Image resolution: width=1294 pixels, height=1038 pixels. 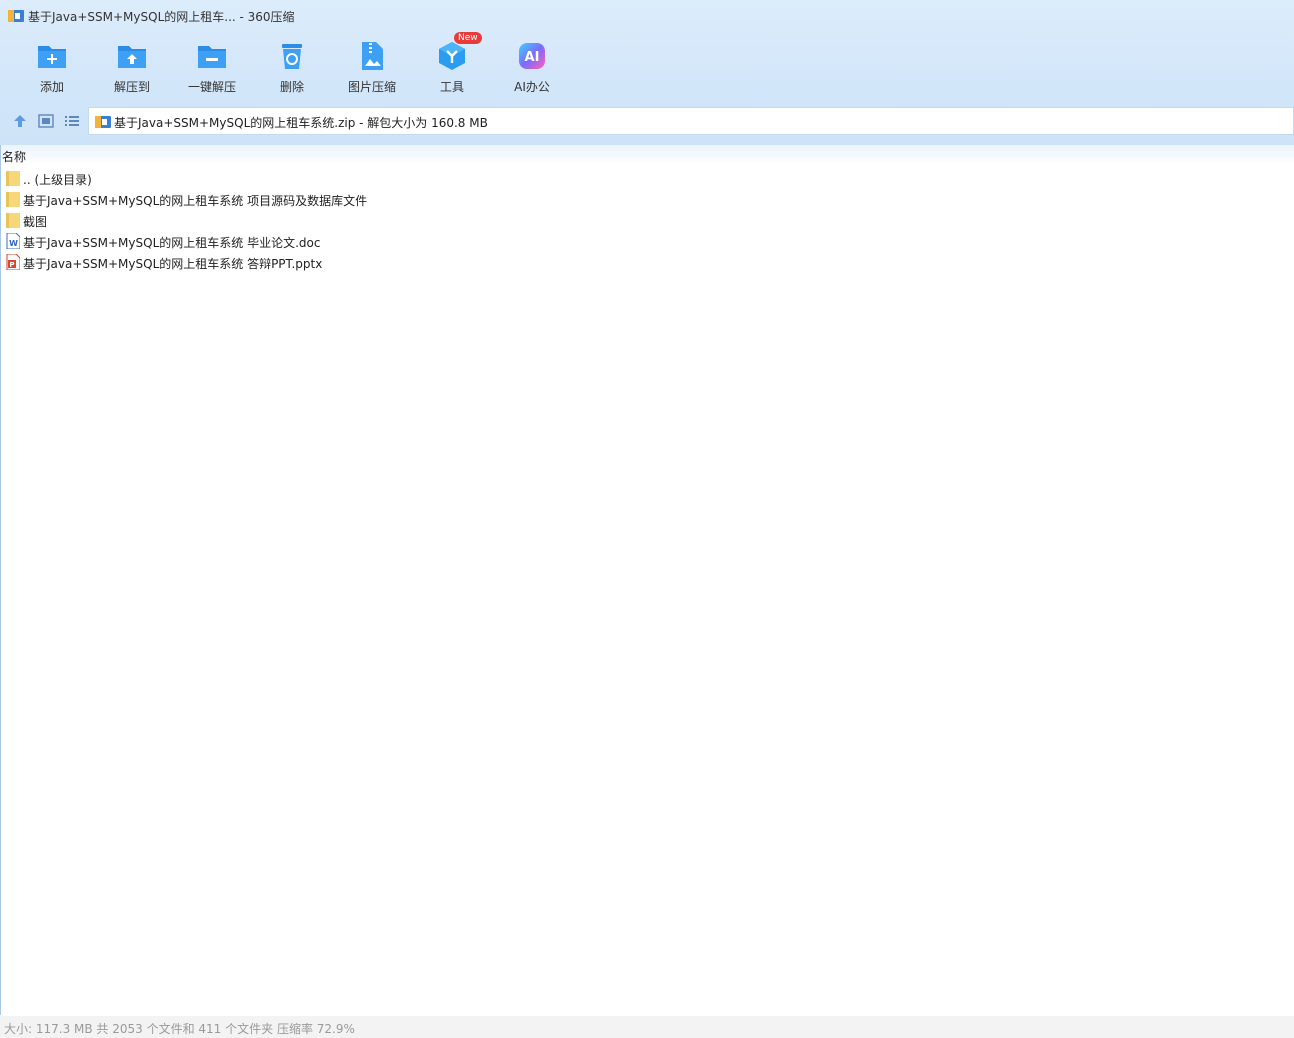 What do you see at coordinates (647, 72) in the screenshot?
I see `top-panel: 基于Java+SSM+MySQL的网上租车... - 360压缩 添加 解压到` at bounding box center [647, 72].